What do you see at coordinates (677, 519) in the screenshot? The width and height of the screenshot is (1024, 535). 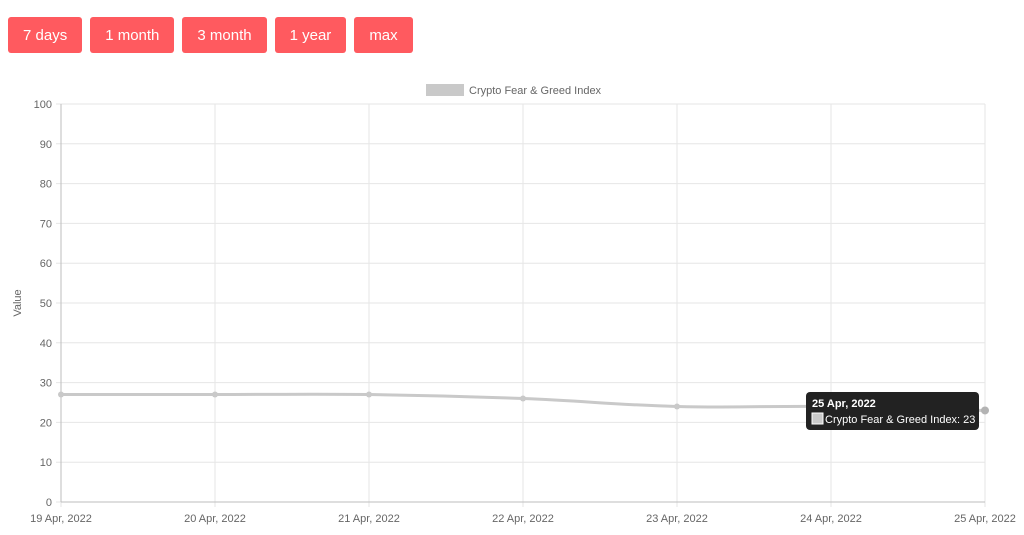 I see `x-tick-label: 23 Apr, 2022` at bounding box center [677, 519].